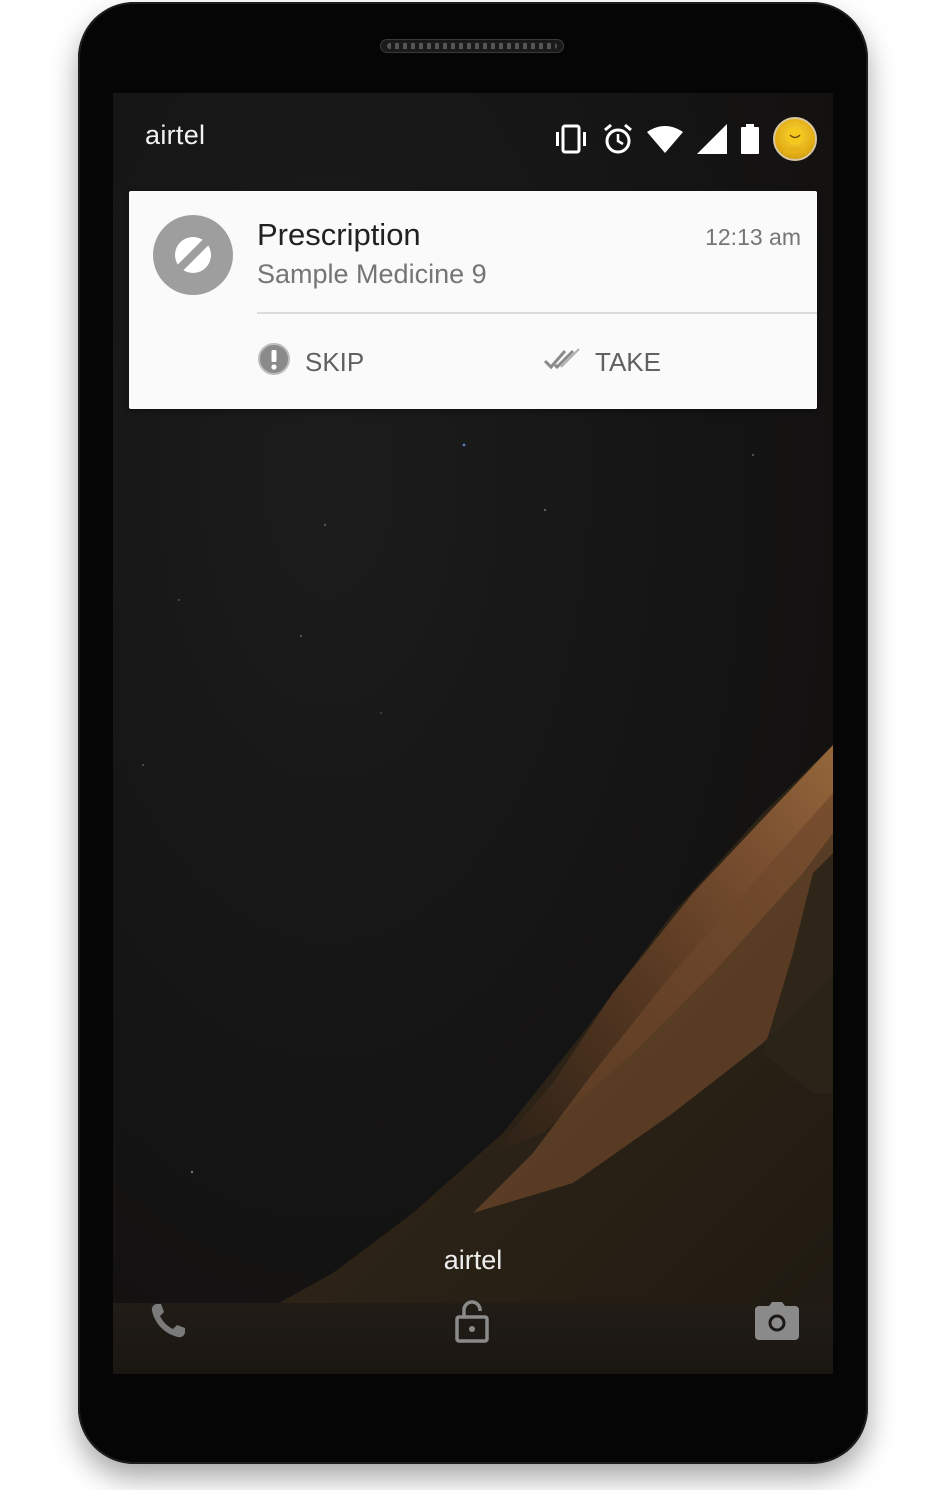 This screenshot has width=945, height=1490. What do you see at coordinates (571, 139) in the screenshot?
I see `vibrate-icon` at bounding box center [571, 139].